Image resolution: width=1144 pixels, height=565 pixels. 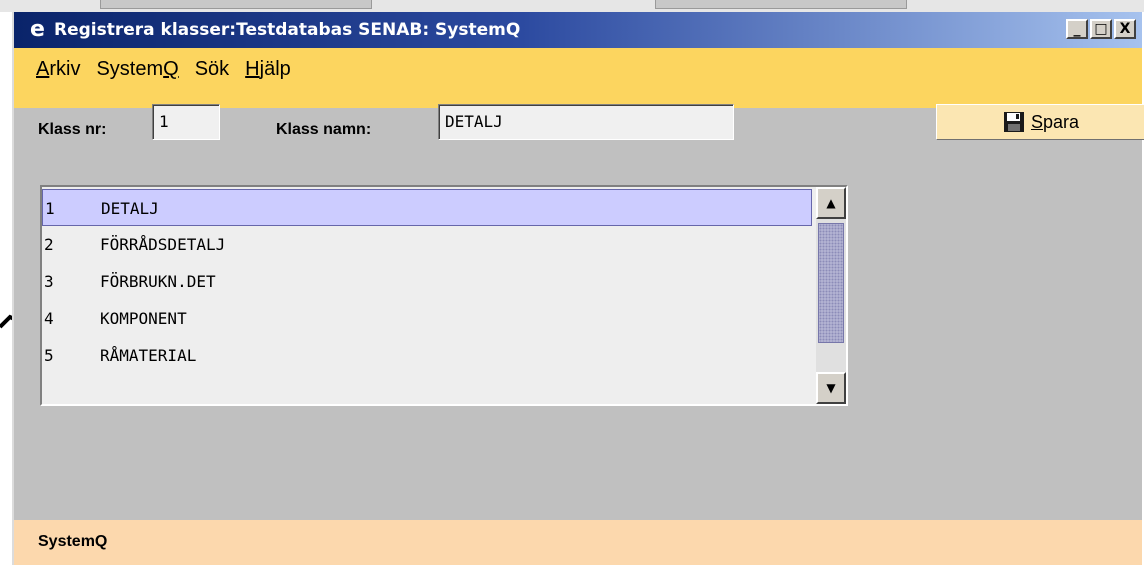 What do you see at coordinates (572, 6) in the screenshot?
I see `background-window-strip` at bounding box center [572, 6].